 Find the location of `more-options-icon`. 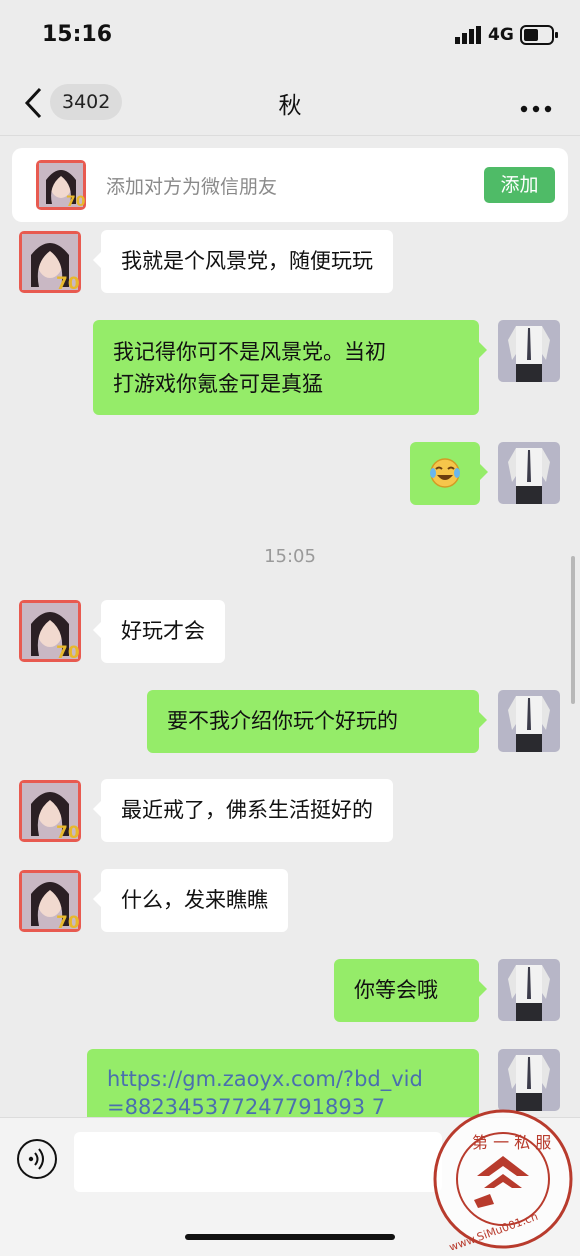

more-options-icon is located at coordinates (536, 107).